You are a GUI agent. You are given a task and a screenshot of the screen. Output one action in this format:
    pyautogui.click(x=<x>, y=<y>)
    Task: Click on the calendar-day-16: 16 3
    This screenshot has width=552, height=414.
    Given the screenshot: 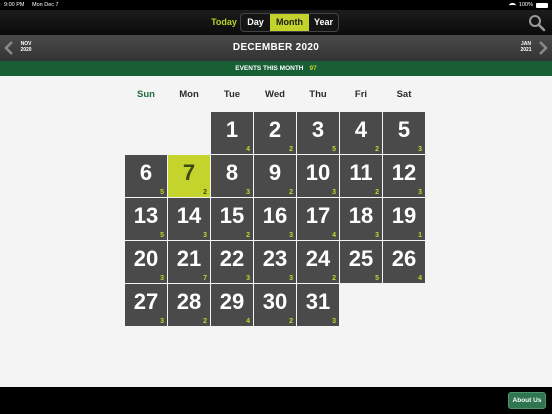 What is the action you would take?
    pyautogui.click(x=275, y=219)
    